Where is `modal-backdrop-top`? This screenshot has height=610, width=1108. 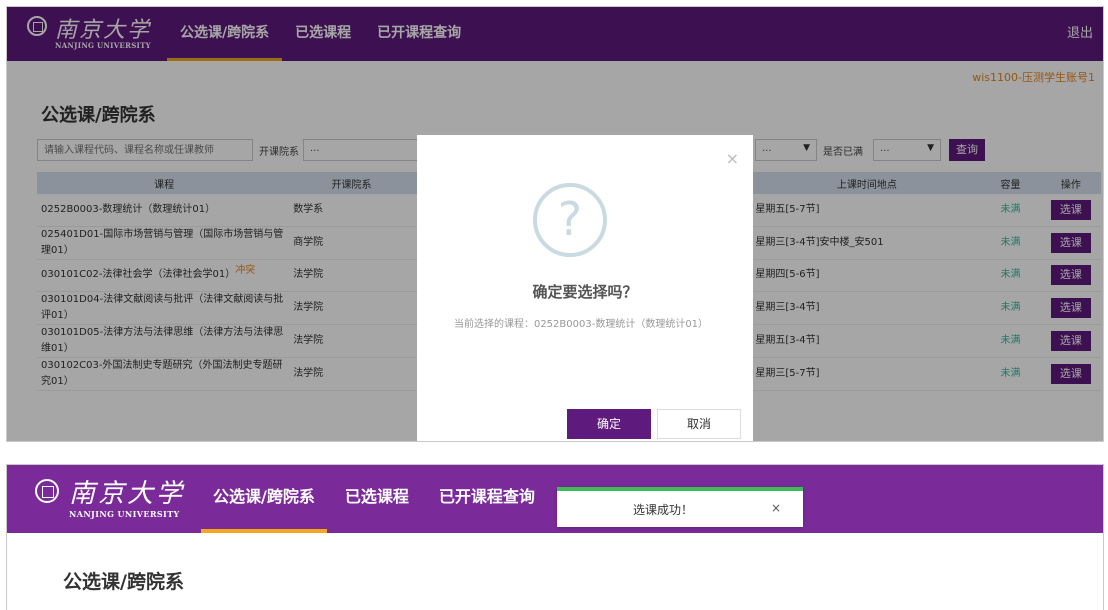
modal-backdrop-top is located at coordinates (555, 34).